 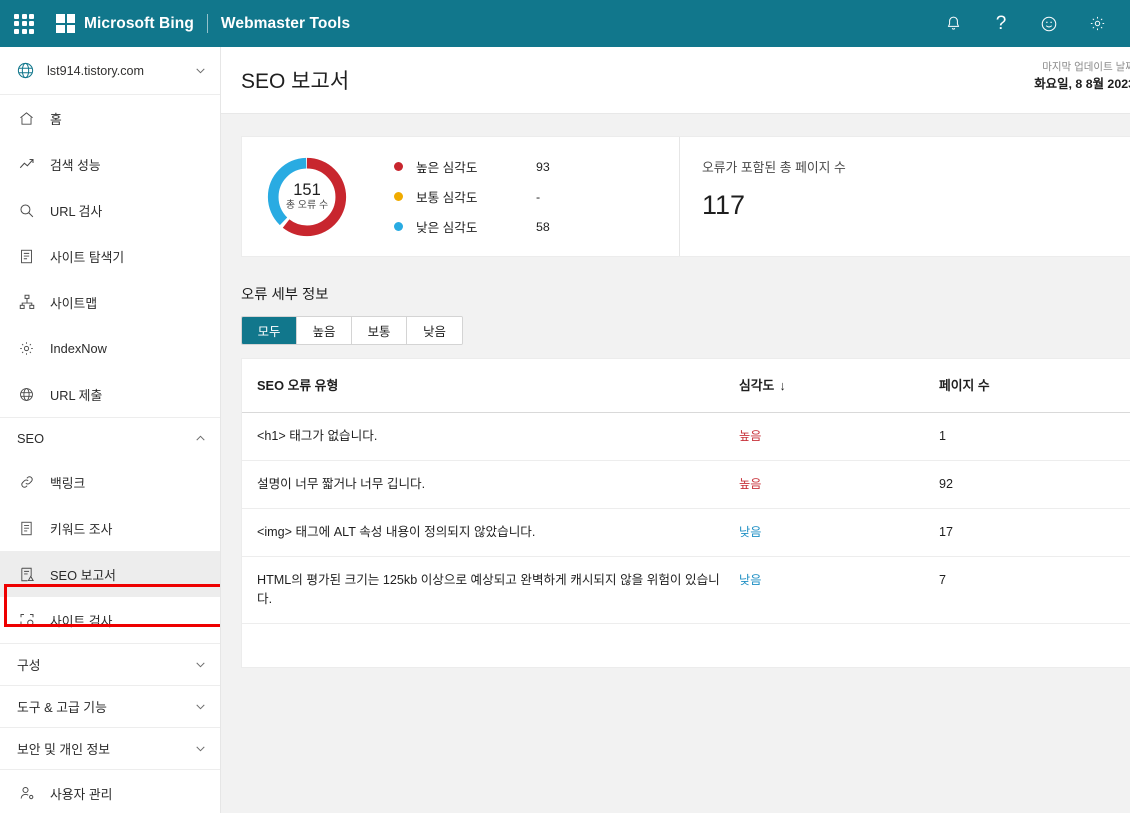 What do you see at coordinates (307, 190) in the screenshot?
I see `total-errors-value: 151` at bounding box center [307, 190].